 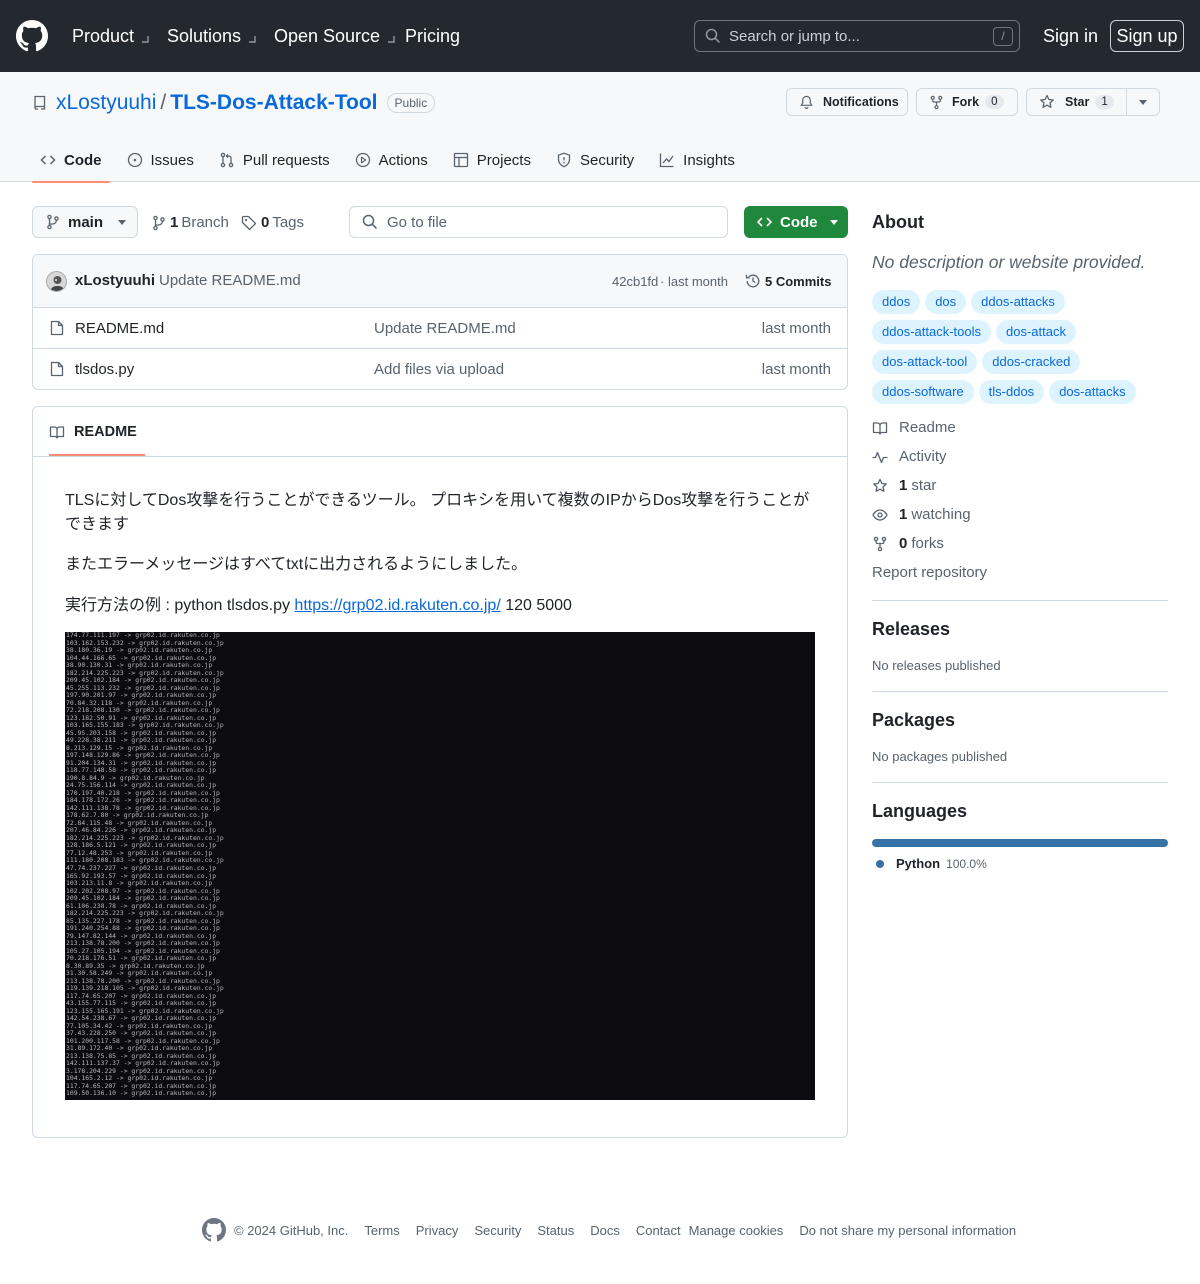 What do you see at coordinates (286, 160) in the screenshot?
I see `tab-pull-requests-label: Pull requests` at bounding box center [286, 160].